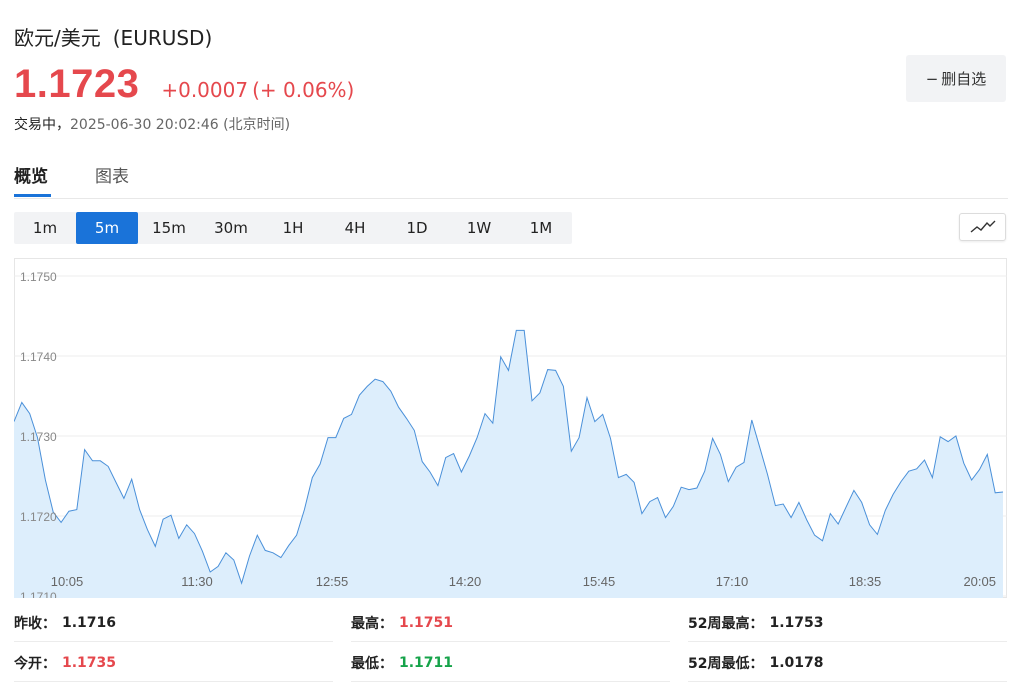 The image size is (1024, 699). I want to click on period-4h: 4H, so click(355, 228).